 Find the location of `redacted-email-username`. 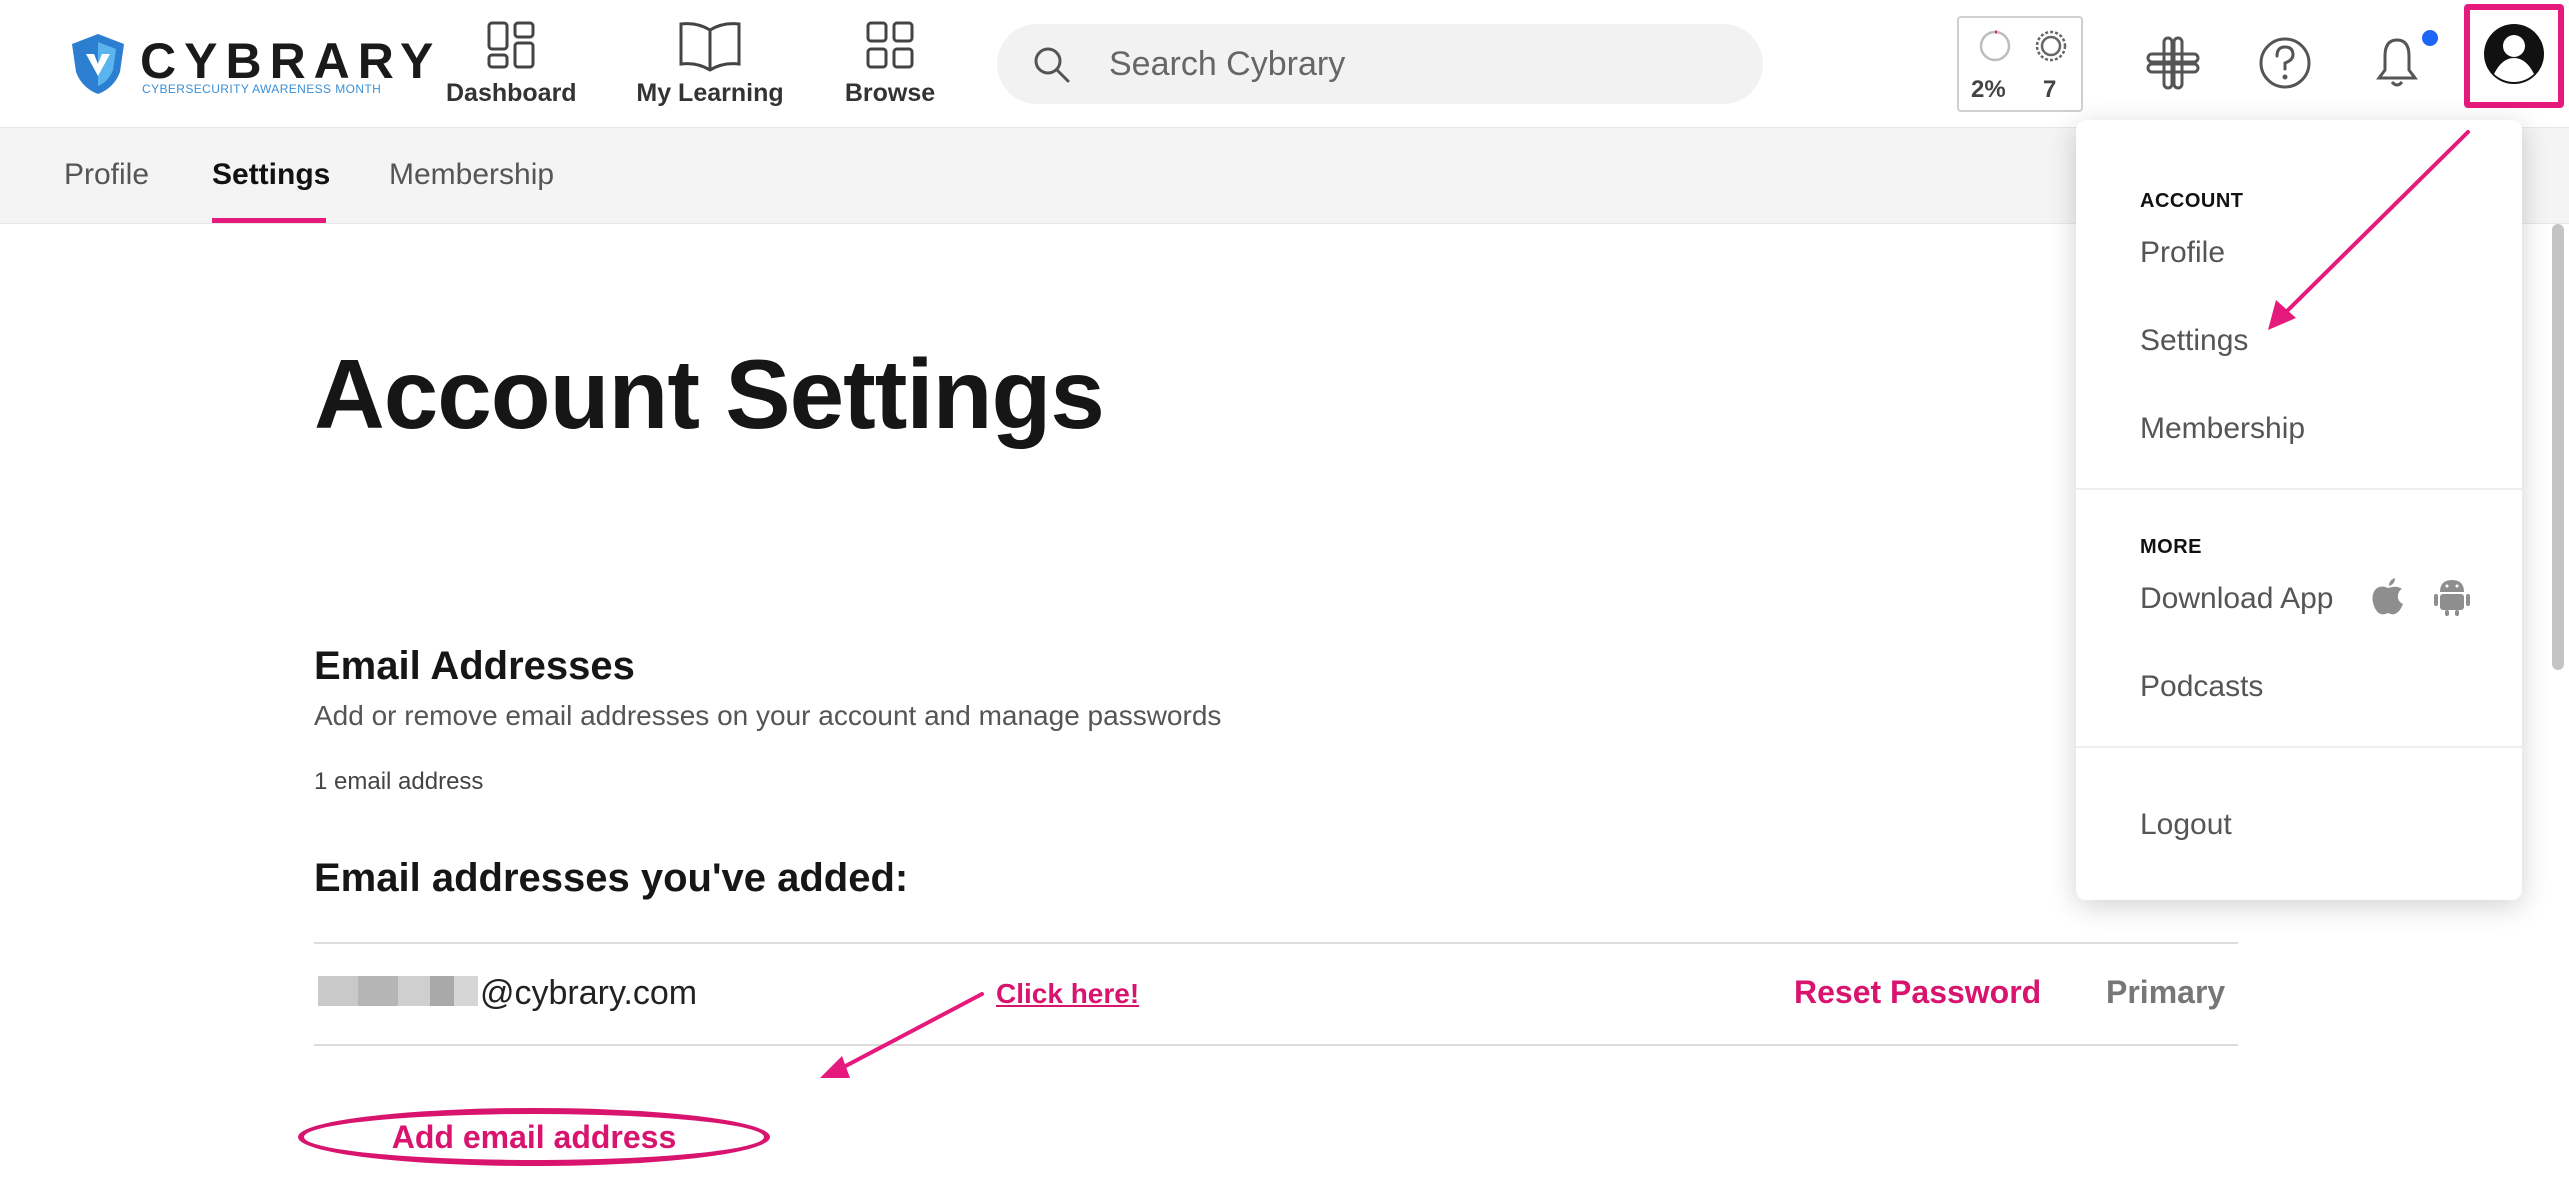

redacted-email-username is located at coordinates (398, 991).